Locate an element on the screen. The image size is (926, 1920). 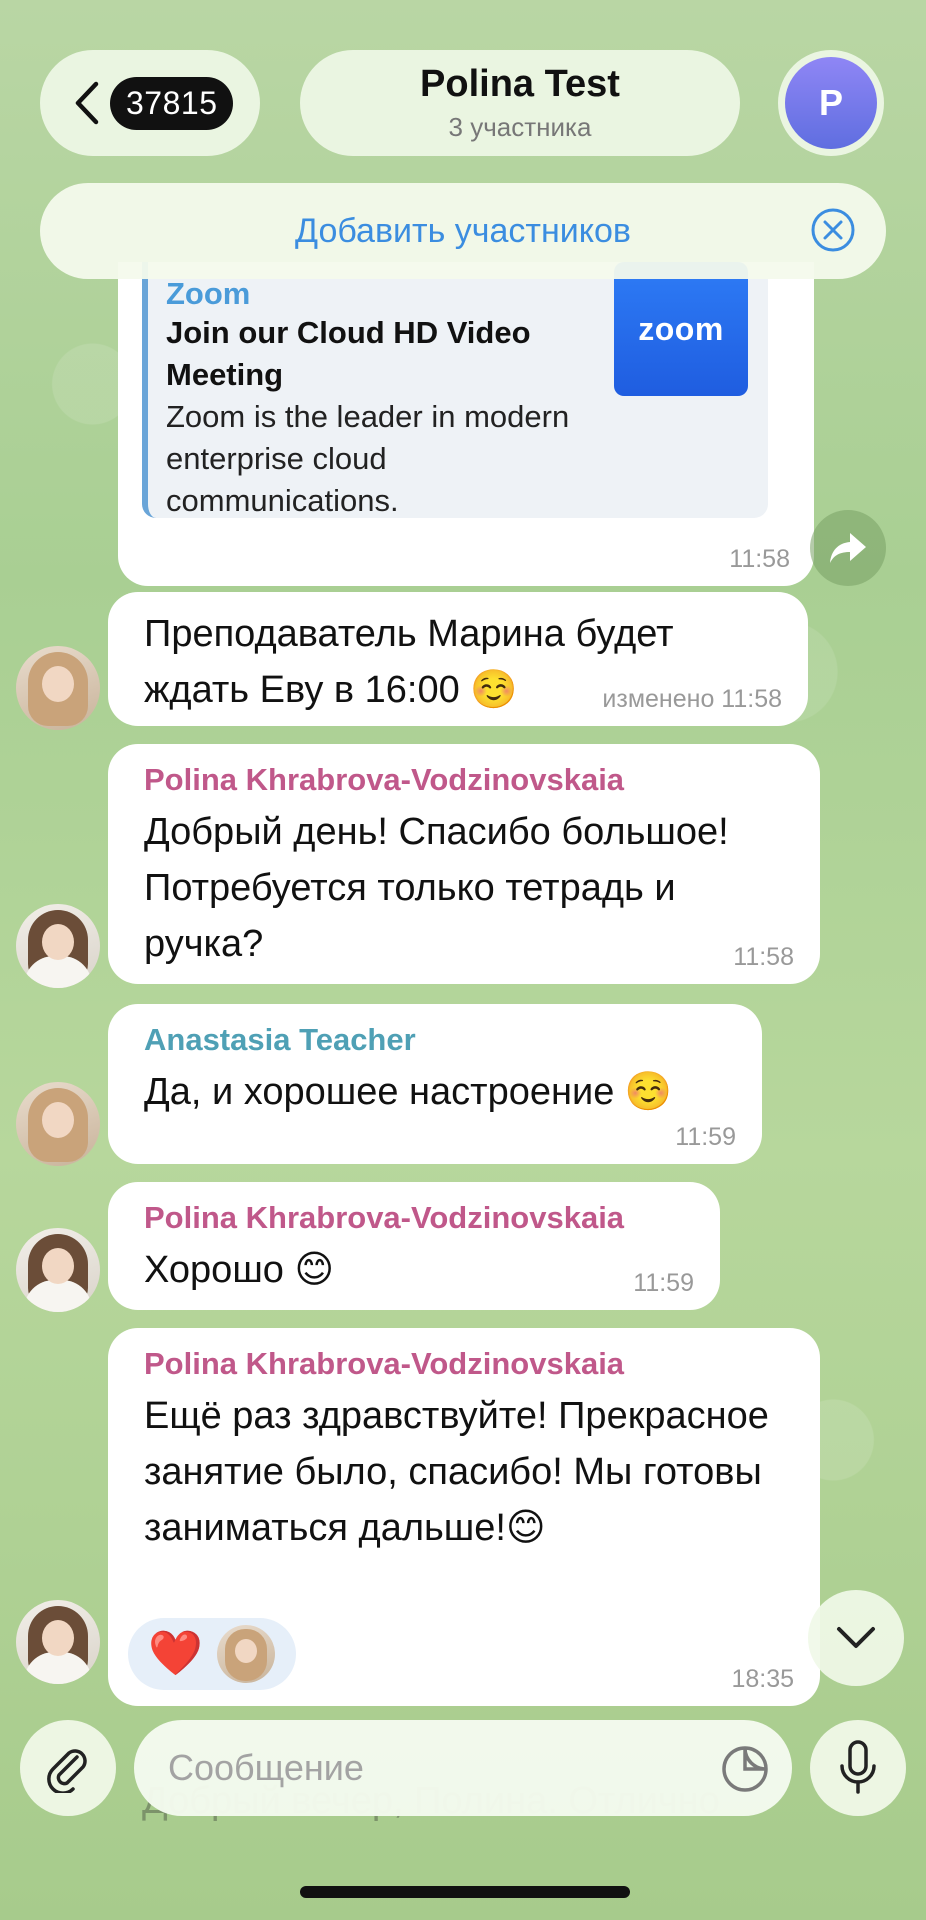
chat-title-button: Polina Test 3 участника is located at coordinates (520, 103).